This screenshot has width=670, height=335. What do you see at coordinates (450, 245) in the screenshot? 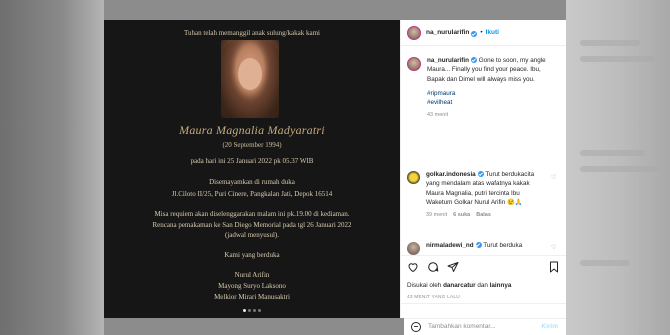
I see `comment-username: nirmaladewi_nd` at bounding box center [450, 245].